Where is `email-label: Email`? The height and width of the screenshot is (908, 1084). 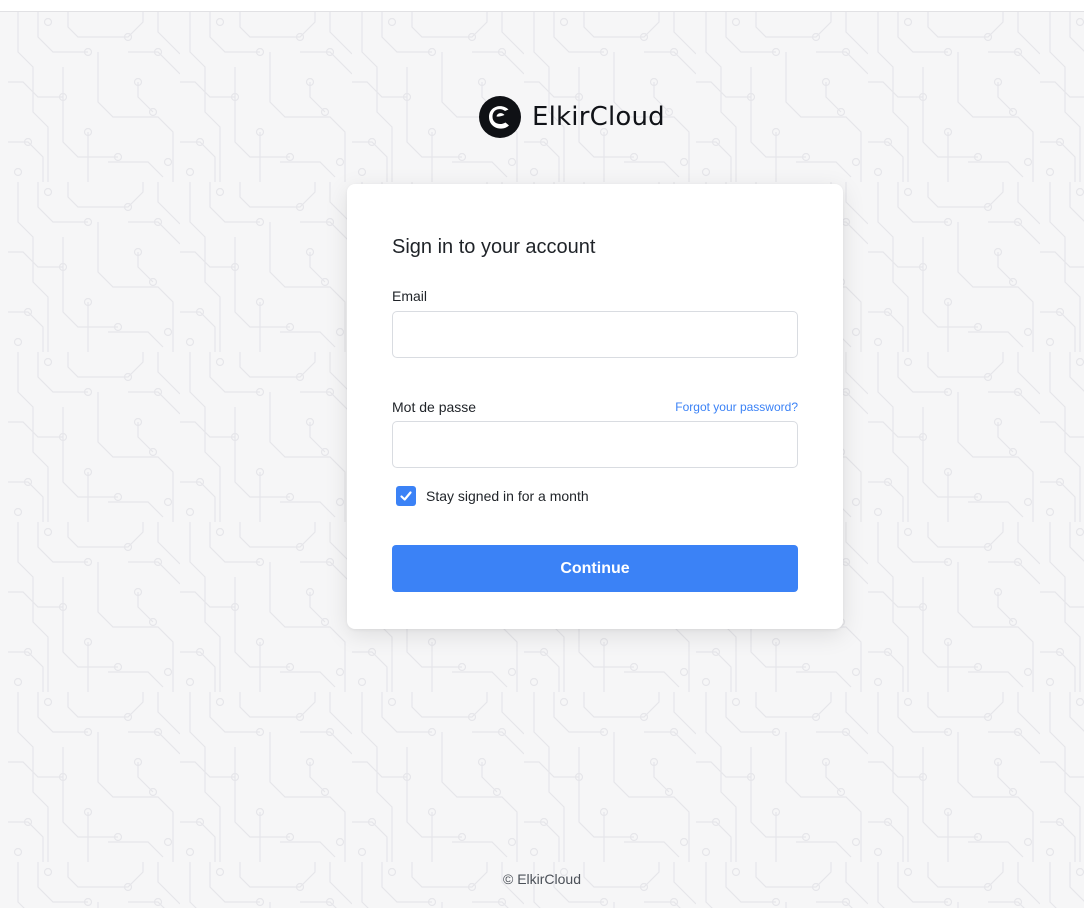 email-label: Email is located at coordinates (410, 296).